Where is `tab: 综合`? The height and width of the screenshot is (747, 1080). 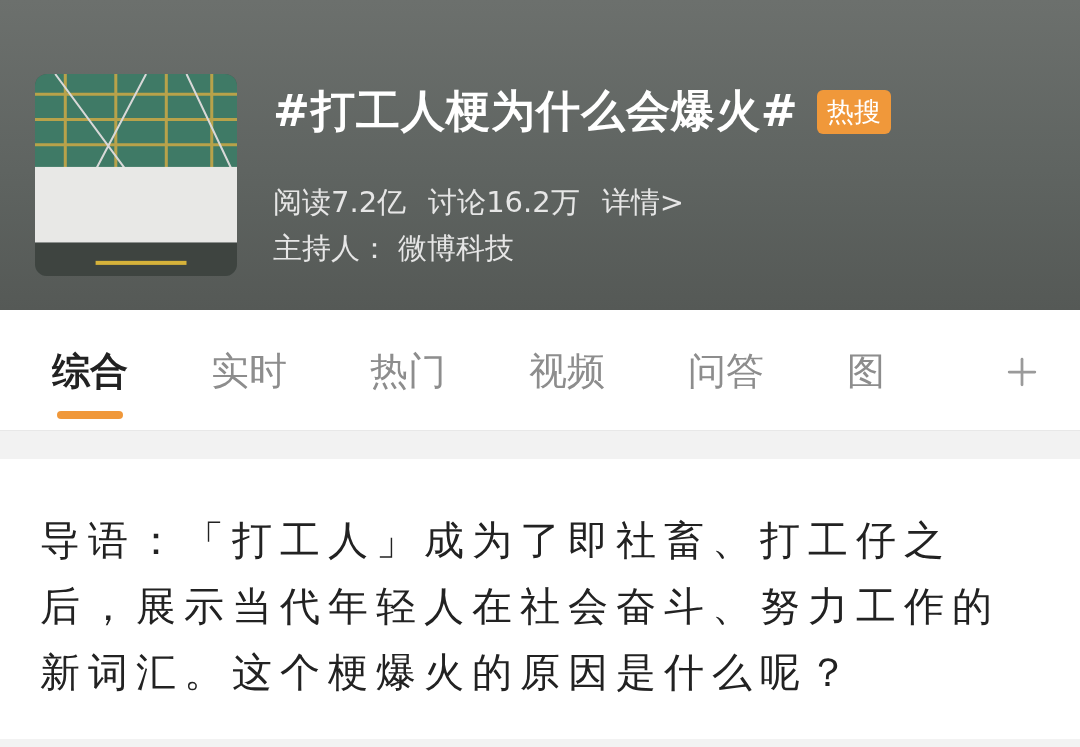 tab: 综合 is located at coordinates (90, 385).